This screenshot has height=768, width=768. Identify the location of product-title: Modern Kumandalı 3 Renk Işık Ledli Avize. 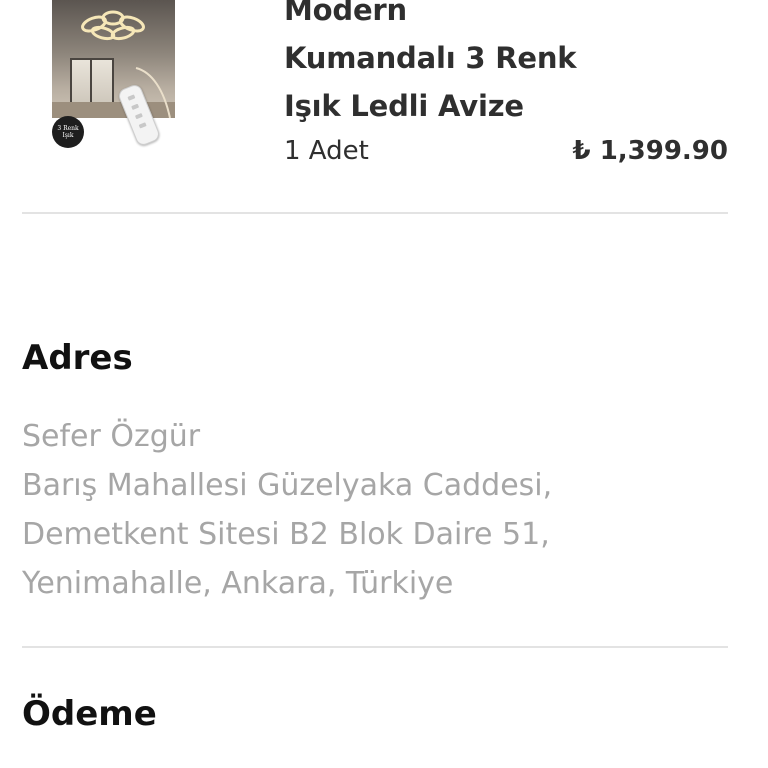
(484, 65).